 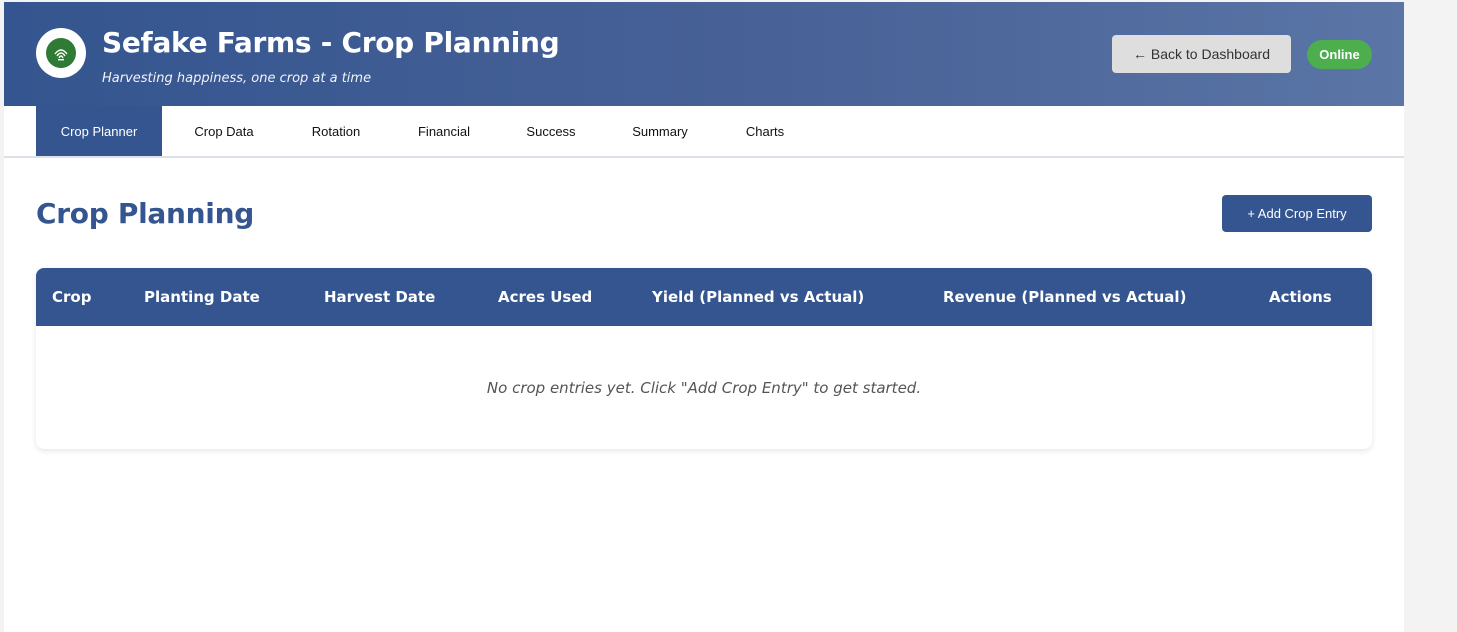 What do you see at coordinates (765, 131) in the screenshot?
I see `tab-charts: Charts` at bounding box center [765, 131].